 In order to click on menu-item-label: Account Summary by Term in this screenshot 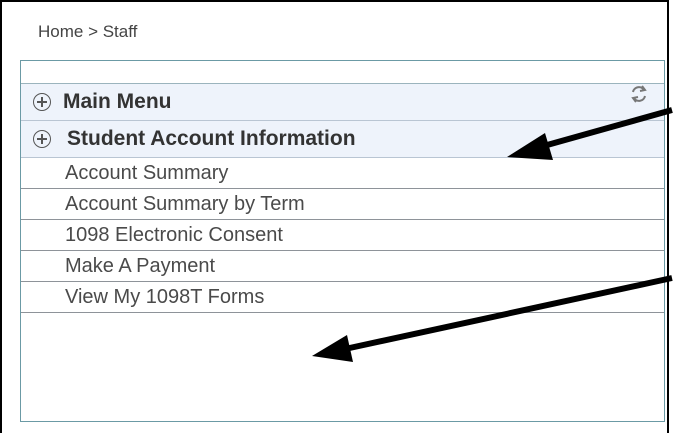, I will do `click(185, 203)`.